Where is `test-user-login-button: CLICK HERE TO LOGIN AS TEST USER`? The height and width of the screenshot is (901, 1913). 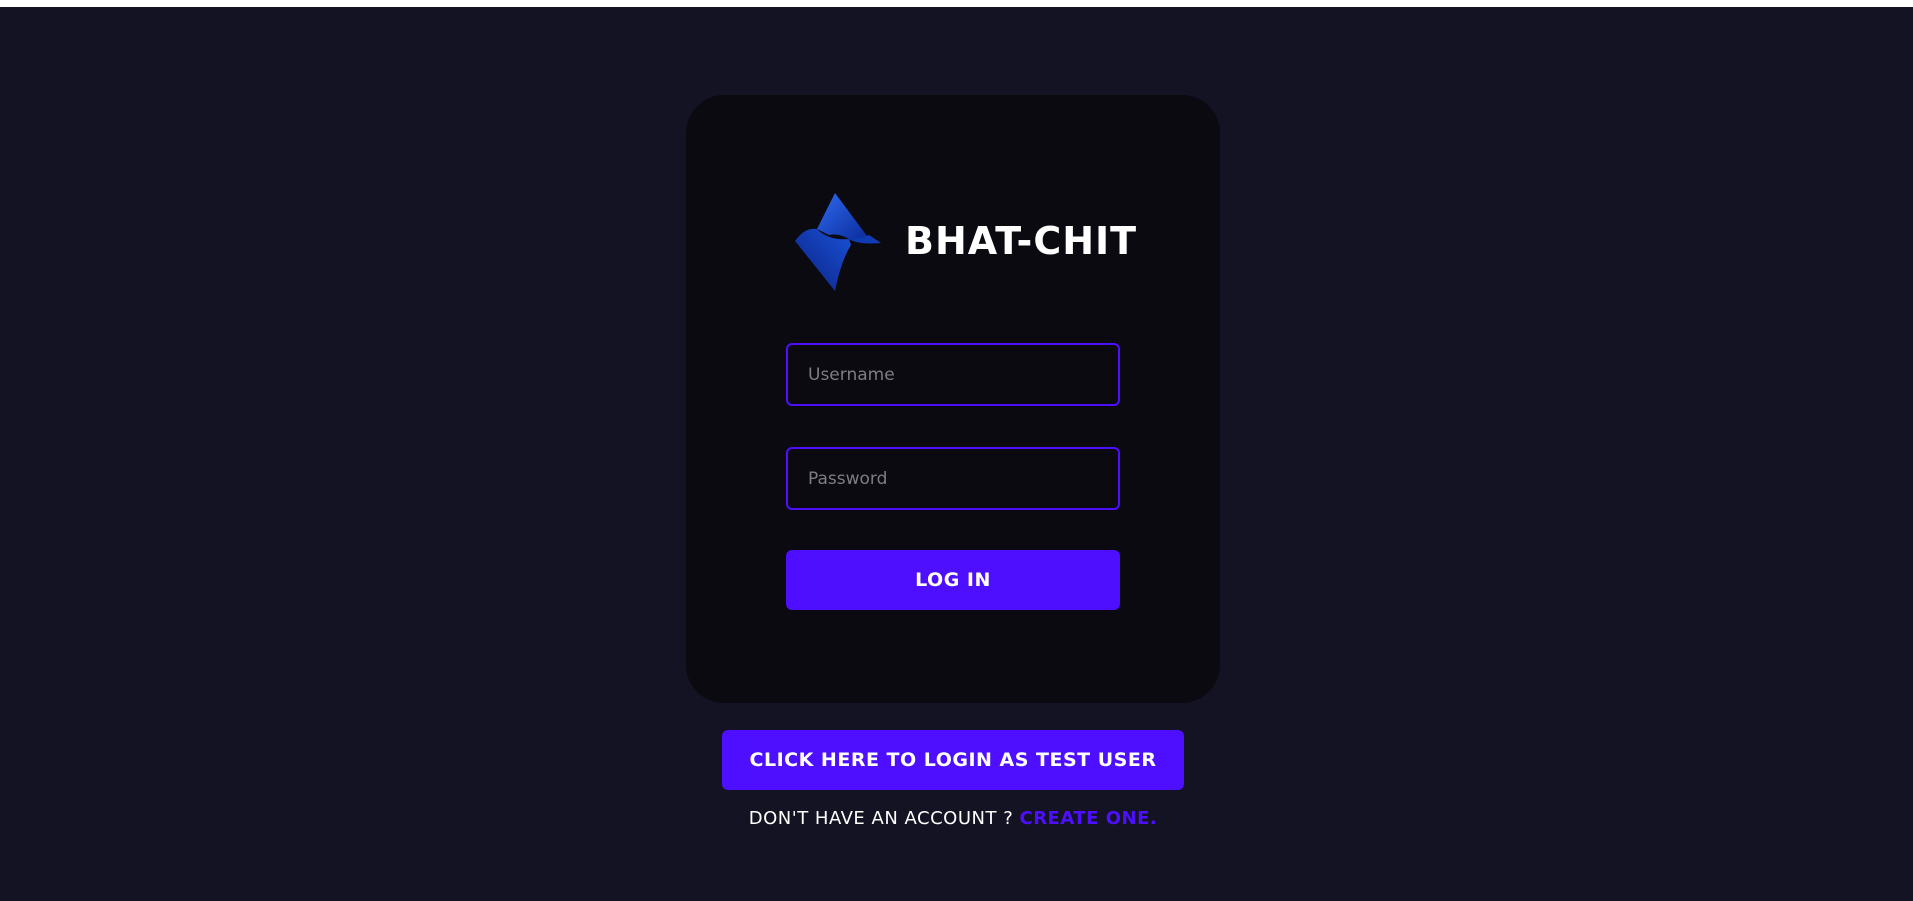 test-user-login-button: CLICK HERE TO LOGIN AS TEST USER is located at coordinates (953, 760).